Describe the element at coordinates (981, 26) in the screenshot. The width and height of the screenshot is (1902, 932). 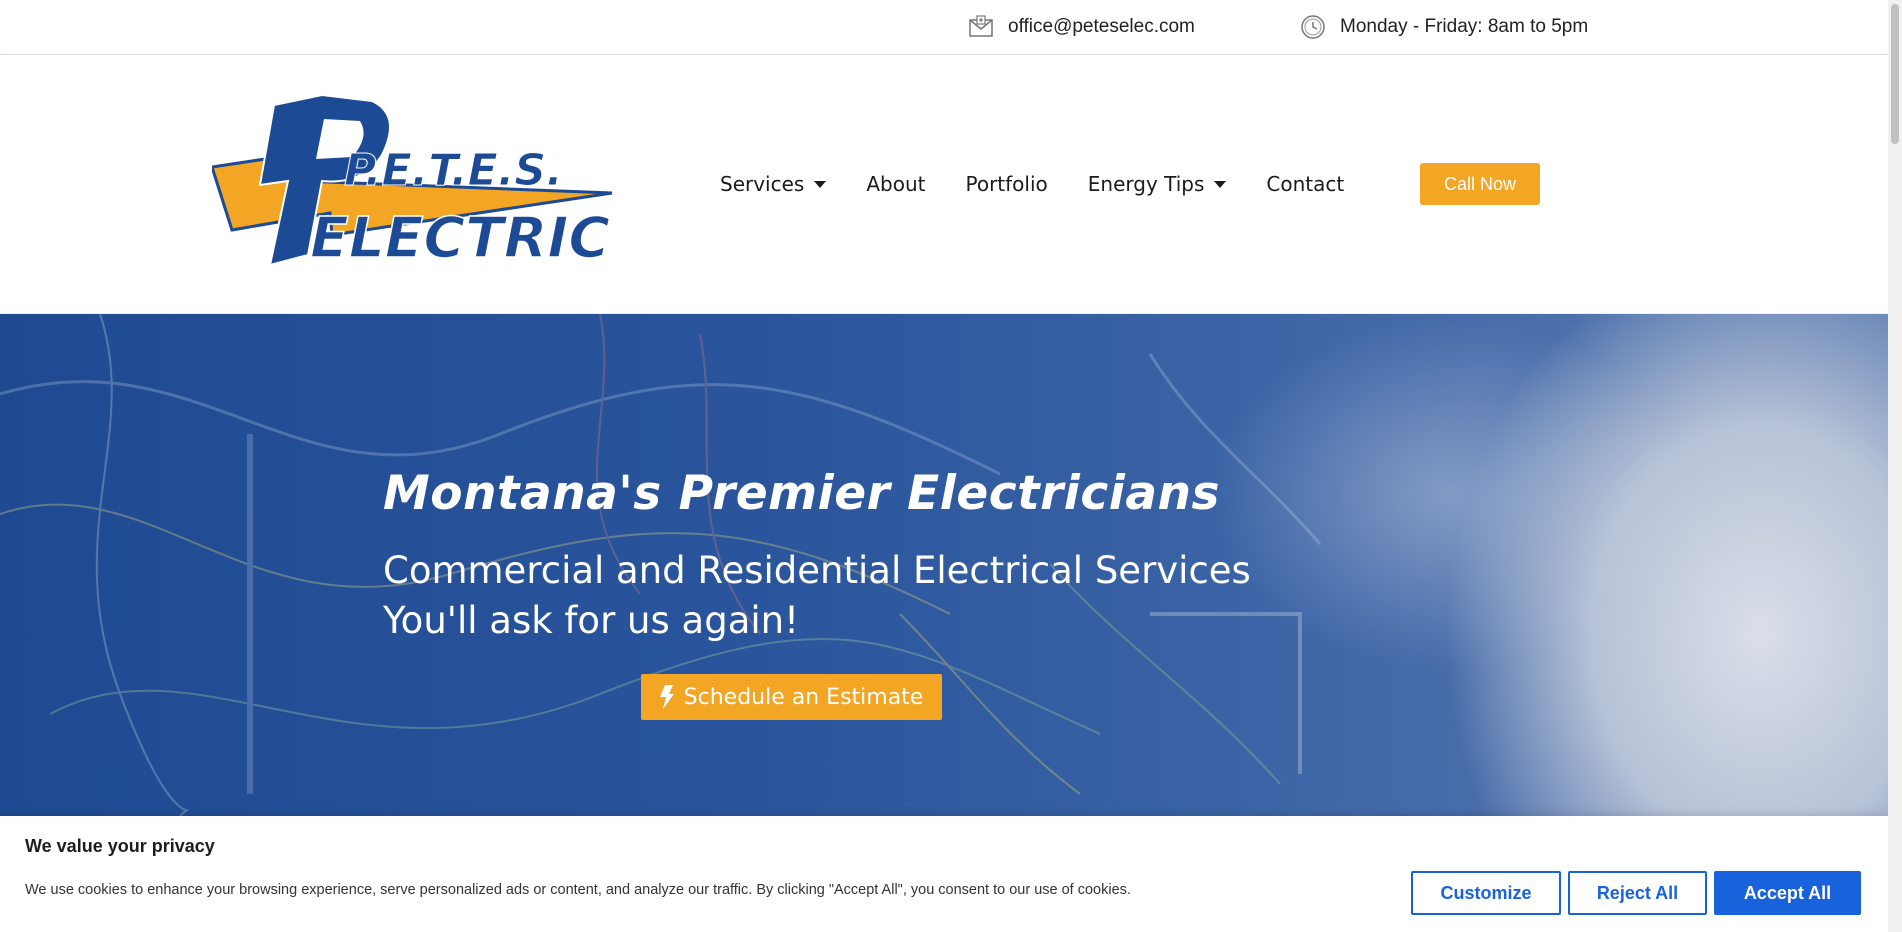
I see `envelope-icon` at that location.